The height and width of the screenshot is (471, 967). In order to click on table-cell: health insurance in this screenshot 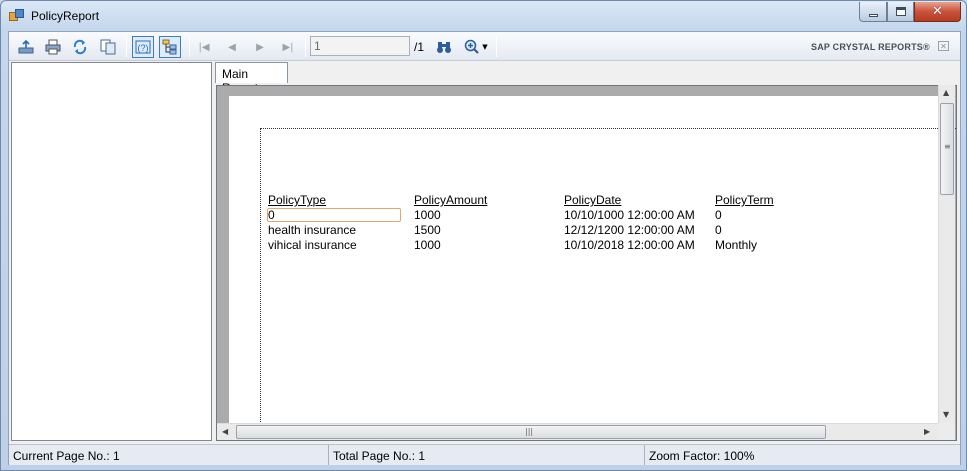, I will do `click(338, 230)`.